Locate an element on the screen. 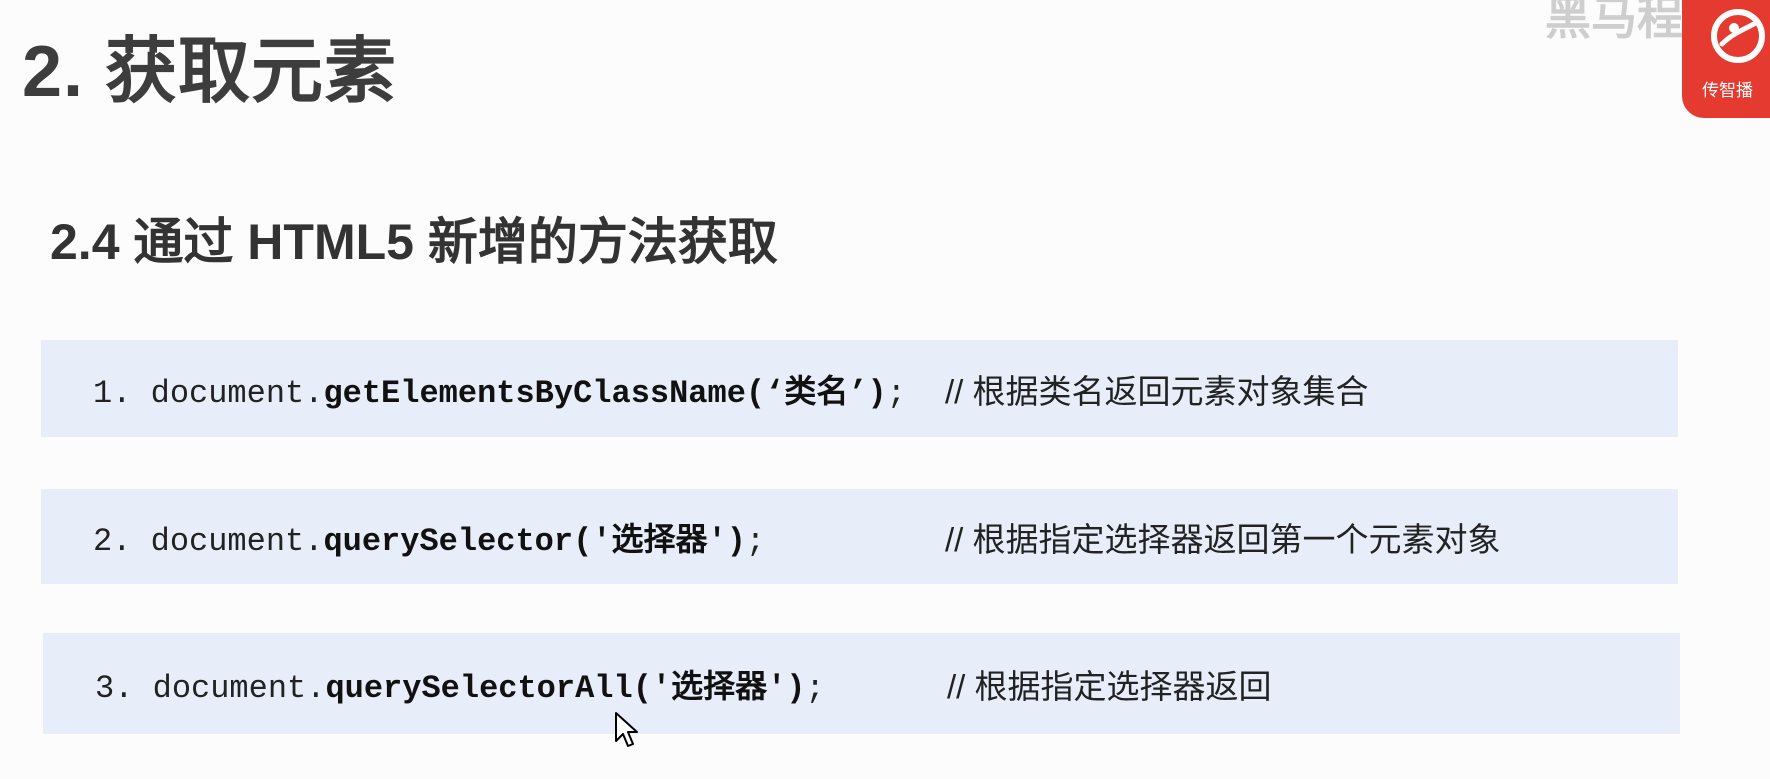 This screenshot has height=779, width=1770. brand-logo-icon is located at coordinates (1738, 36).